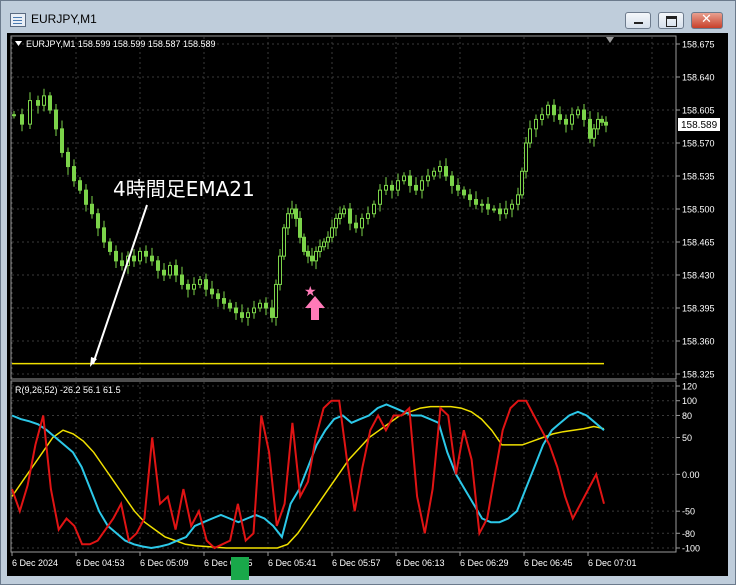  I want to click on chart-shift-icon, so click(610, 40).